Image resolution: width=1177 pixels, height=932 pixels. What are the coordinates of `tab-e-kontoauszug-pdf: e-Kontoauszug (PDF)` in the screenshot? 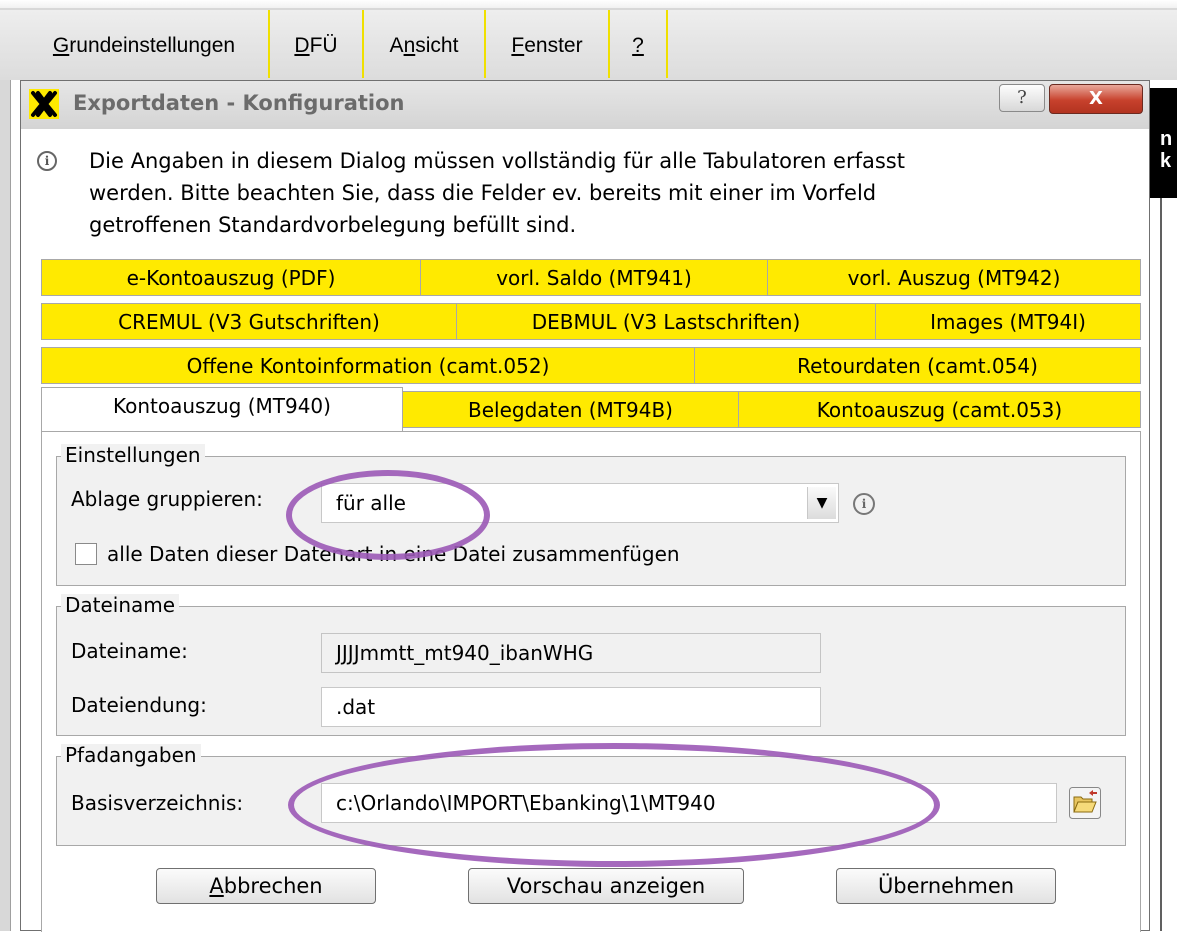 It's located at (231, 277).